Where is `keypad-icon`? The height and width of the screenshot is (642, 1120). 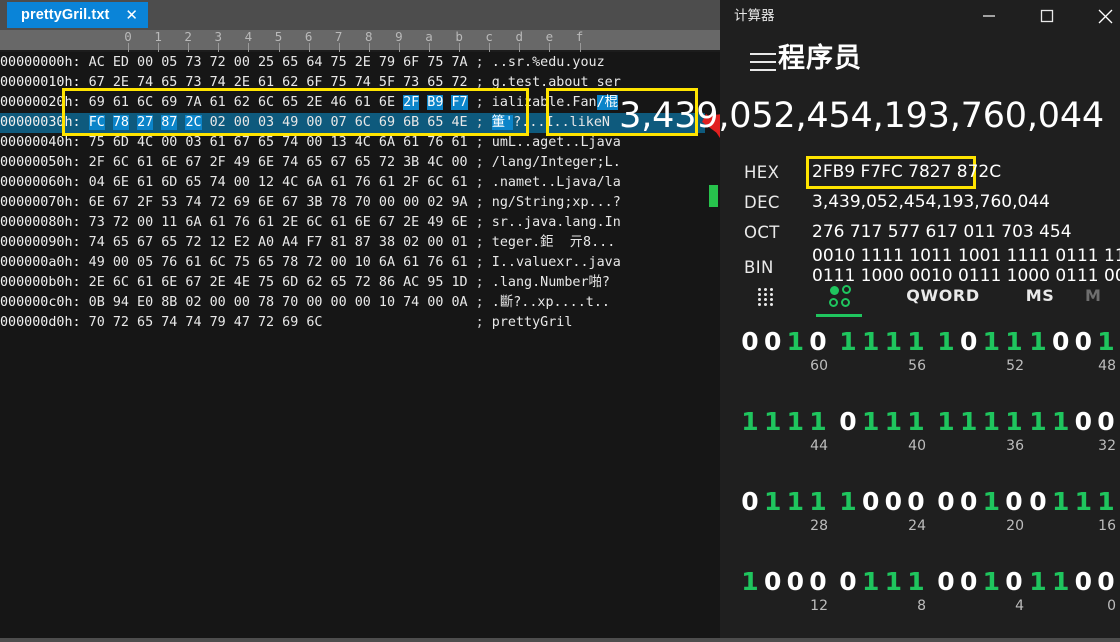
keypad-icon is located at coordinates (765, 295).